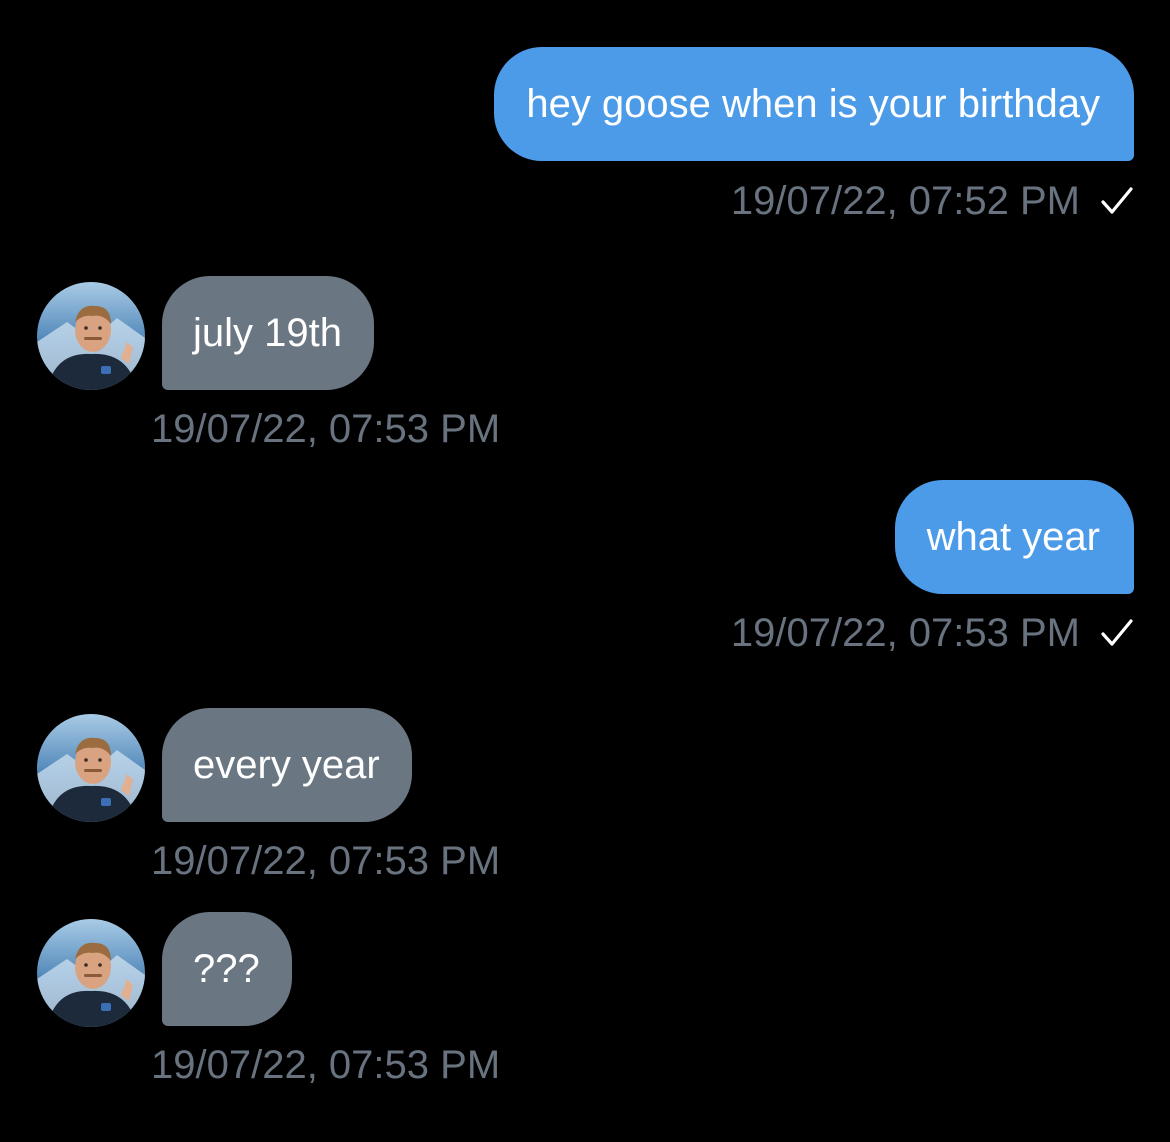  I want to click on message-bubble-sent: what year, so click(1014, 537).